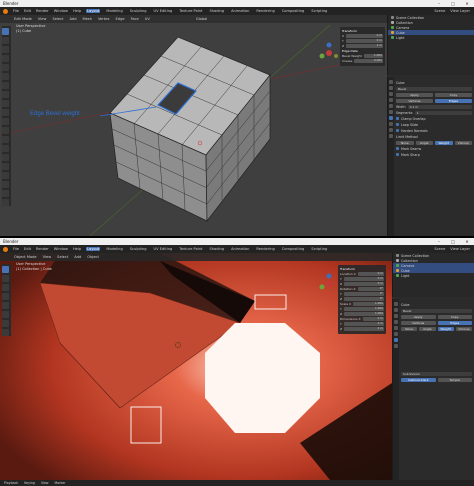 The width and height of the screenshot is (474, 486). Describe the element at coordinates (5, 202) in the screenshot. I see `rip-tool-icon` at that location.